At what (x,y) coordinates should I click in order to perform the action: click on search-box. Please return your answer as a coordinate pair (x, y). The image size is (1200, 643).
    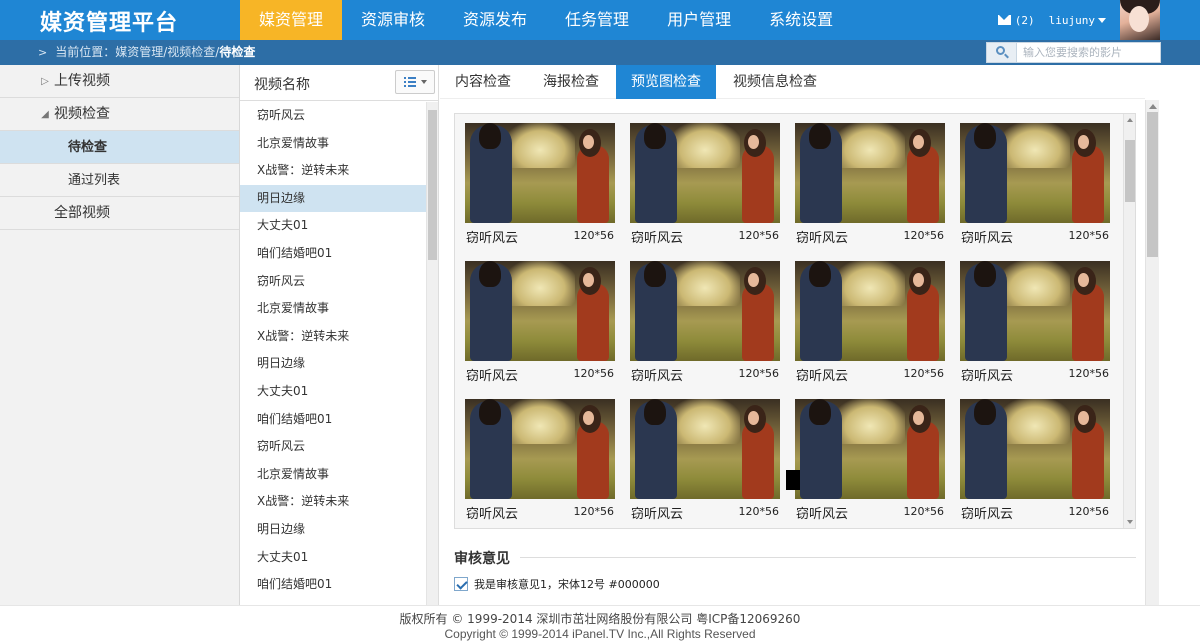
    Looking at the image, I should click on (1073, 52).